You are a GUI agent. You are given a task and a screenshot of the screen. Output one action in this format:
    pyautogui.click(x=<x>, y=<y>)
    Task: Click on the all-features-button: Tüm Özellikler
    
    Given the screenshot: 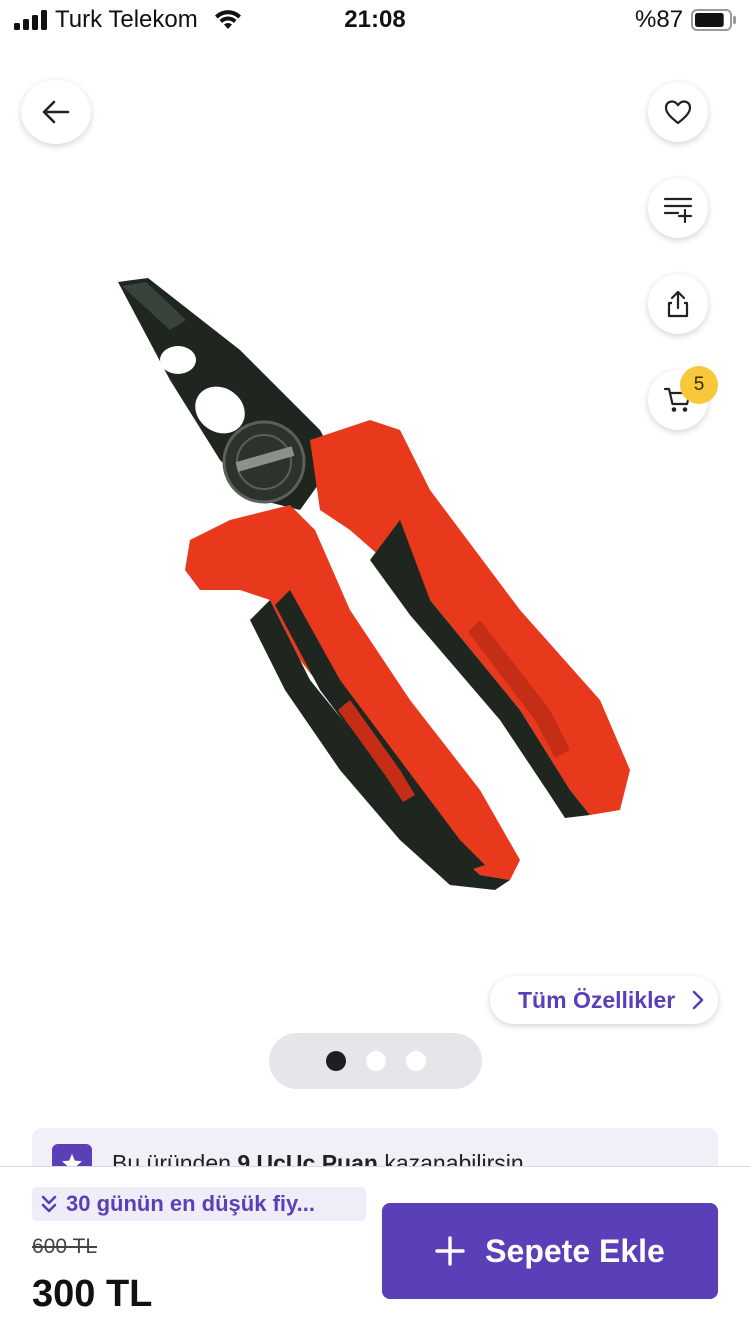 What is the action you would take?
    pyautogui.click(x=604, y=1000)
    